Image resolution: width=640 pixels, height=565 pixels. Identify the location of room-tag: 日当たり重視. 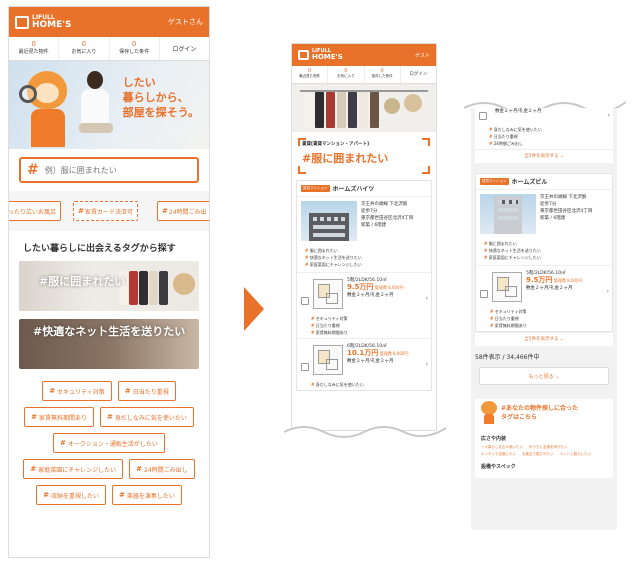
(369, 325).